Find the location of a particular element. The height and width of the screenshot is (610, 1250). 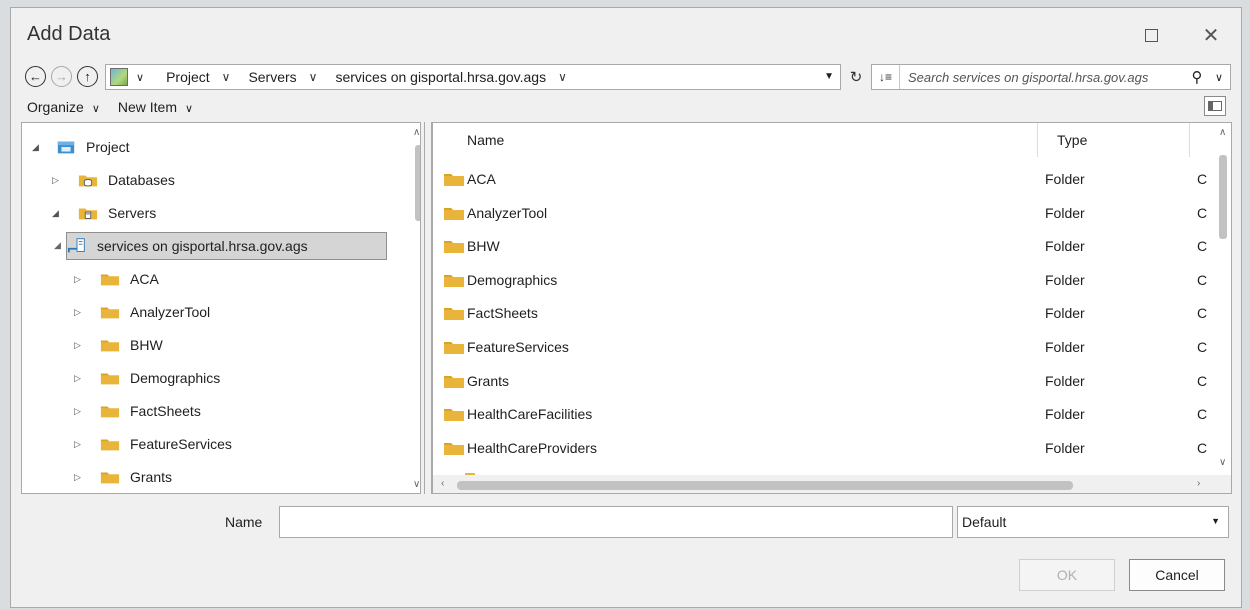

tree-item: ▷ Databases is located at coordinates (113, 180).